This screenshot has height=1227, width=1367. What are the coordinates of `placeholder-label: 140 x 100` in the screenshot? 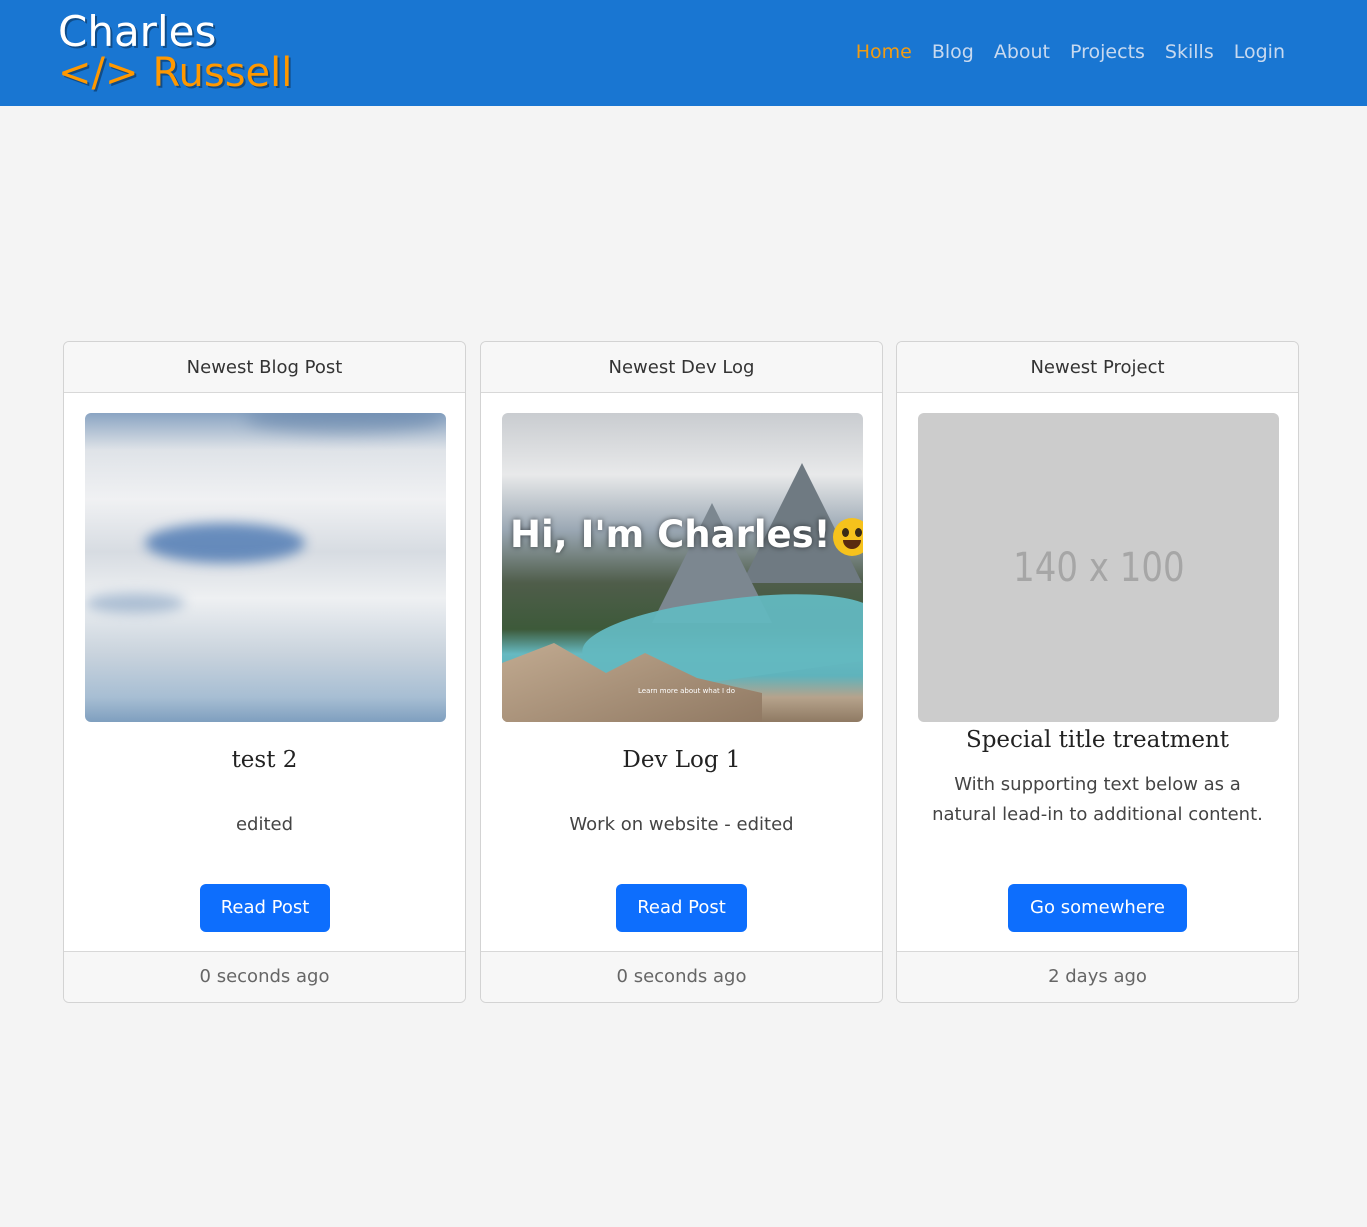 It's located at (1098, 567).